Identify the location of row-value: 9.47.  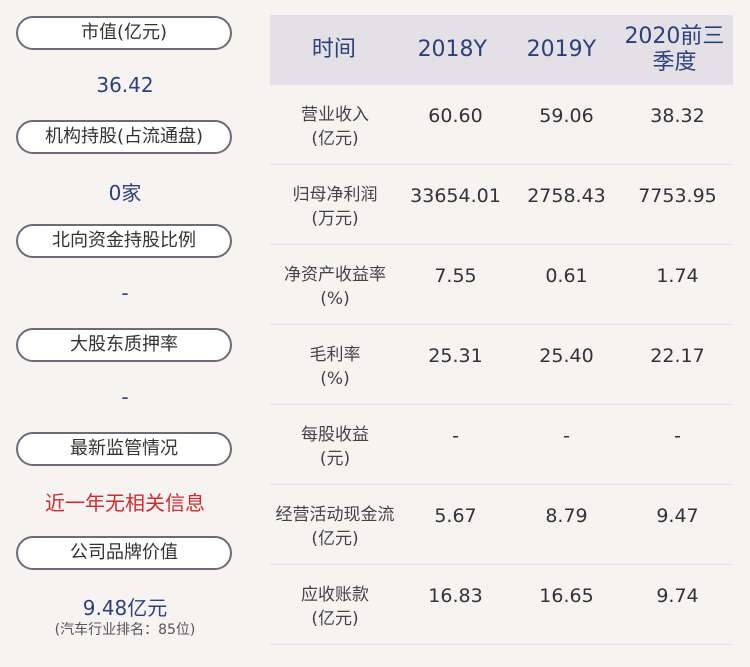
(677, 516).